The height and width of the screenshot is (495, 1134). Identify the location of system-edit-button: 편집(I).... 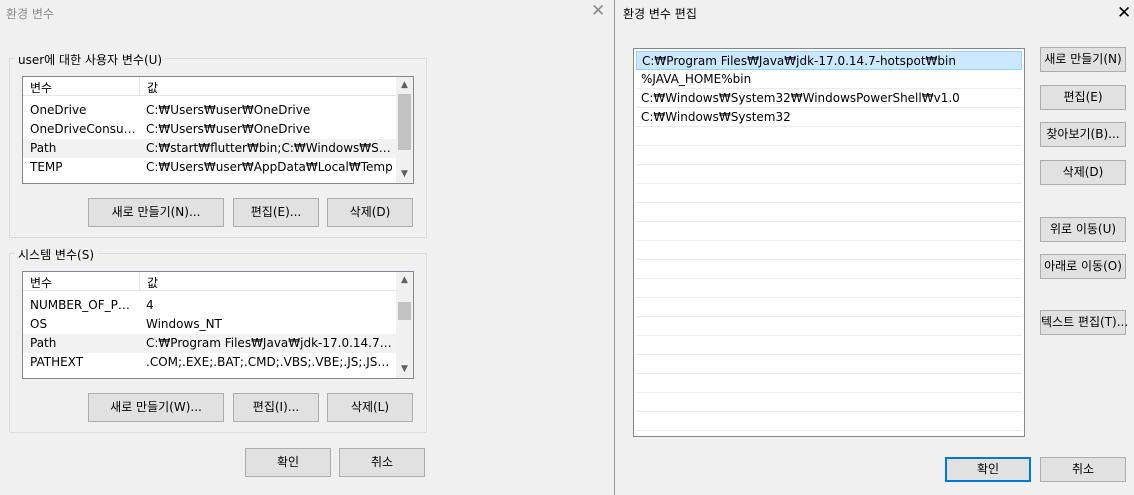
(276, 407).